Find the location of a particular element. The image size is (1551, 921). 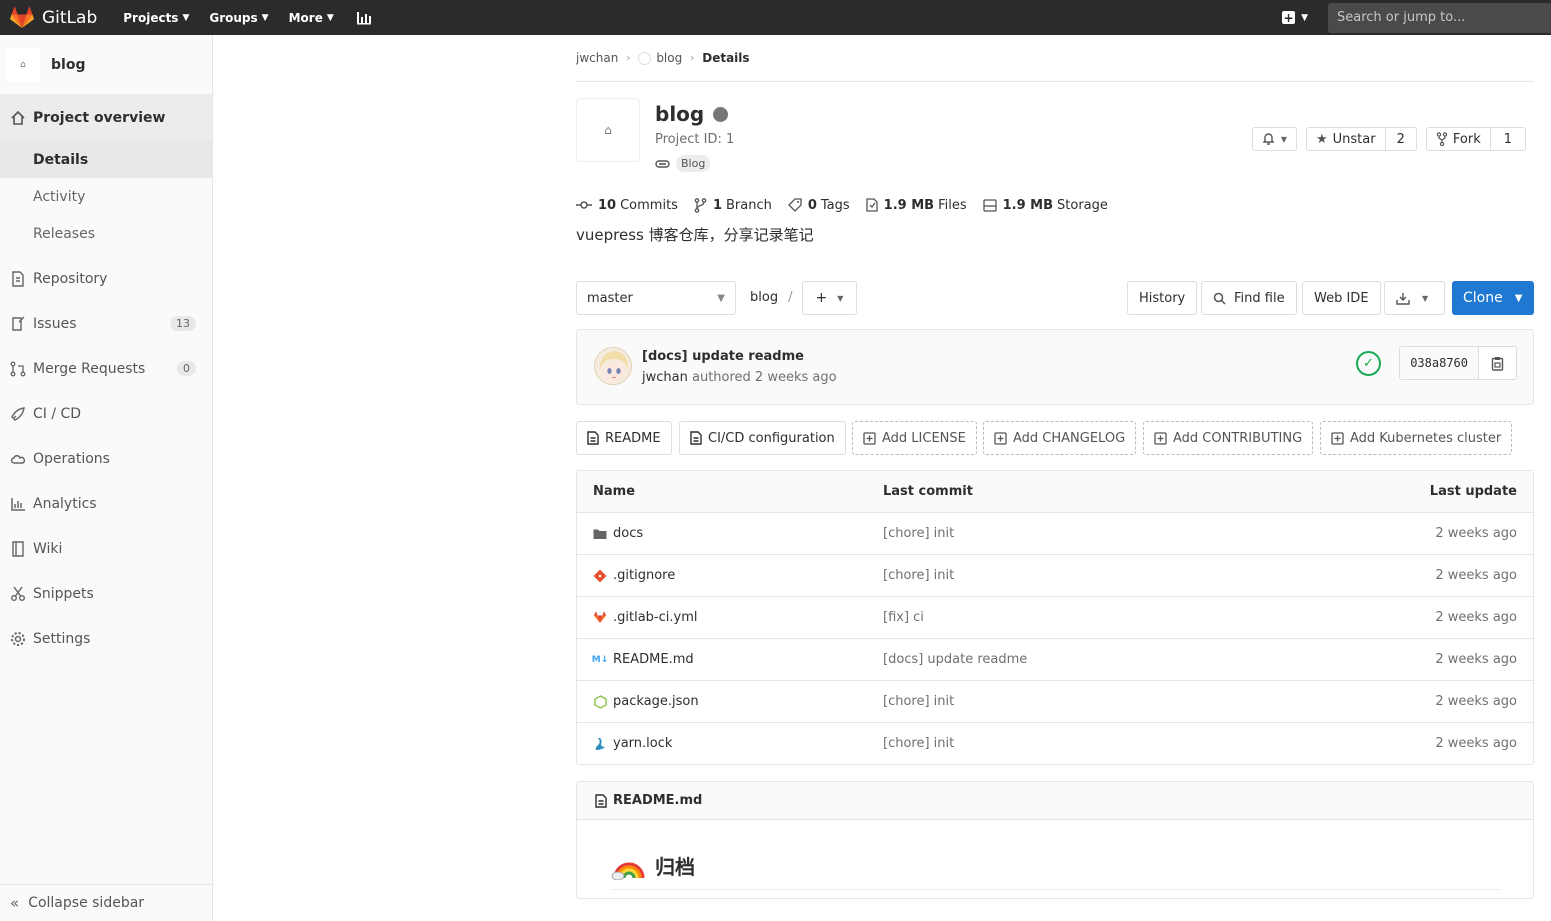

commit-title: [docs] update readme is located at coordinates (723, 356).